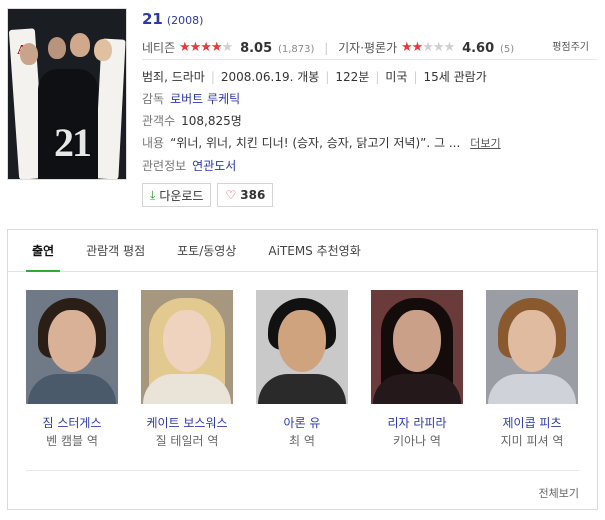 The image size is (605, 520). What do you see at coordinates (153, 143) in the screenshot?
I see `synopsis-label: 내용` at bounding box center [153, 143].